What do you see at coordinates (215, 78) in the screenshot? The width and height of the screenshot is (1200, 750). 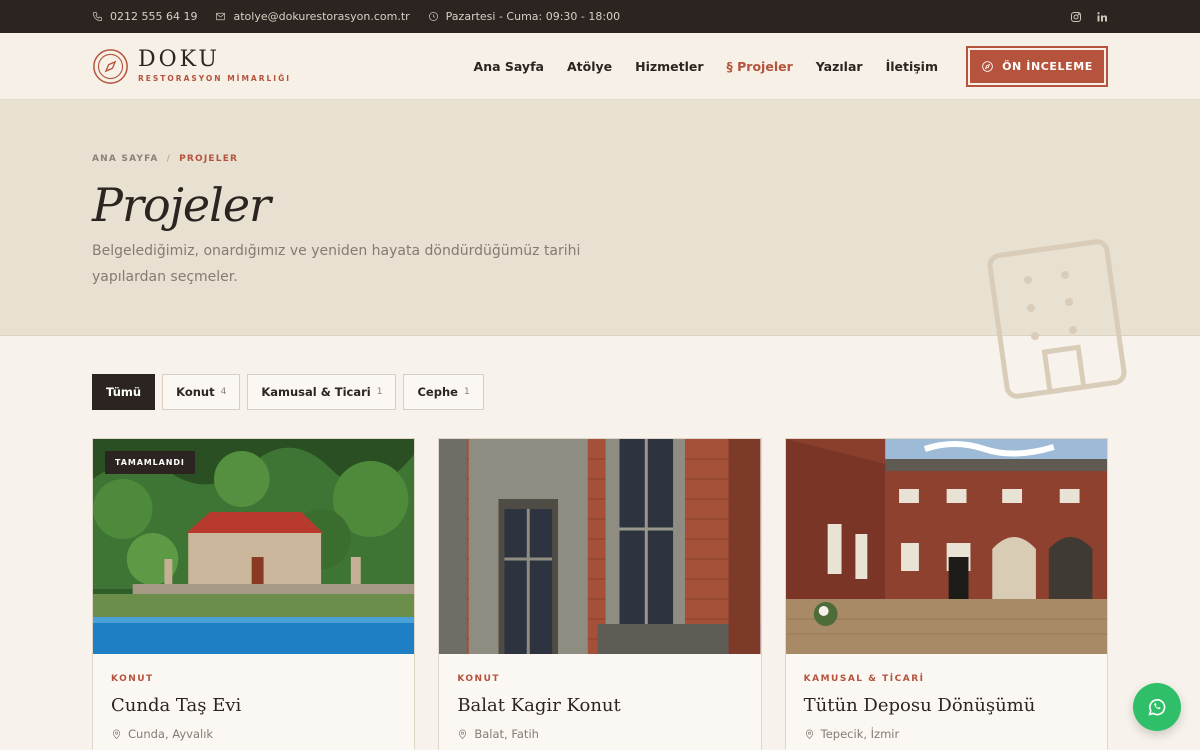 I see `logo-subtitle: RESTORASYON MİMARLIĞI` at bounding box center [215, 78].